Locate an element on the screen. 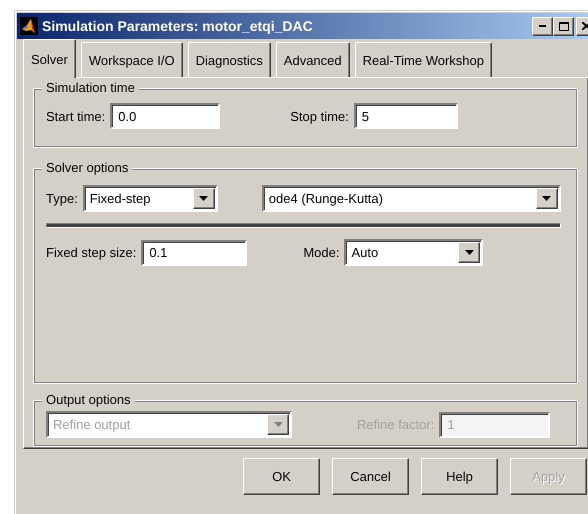 This screenshot has width=588, height=514. dialog-button: OK is located at coordinates (281, 476).